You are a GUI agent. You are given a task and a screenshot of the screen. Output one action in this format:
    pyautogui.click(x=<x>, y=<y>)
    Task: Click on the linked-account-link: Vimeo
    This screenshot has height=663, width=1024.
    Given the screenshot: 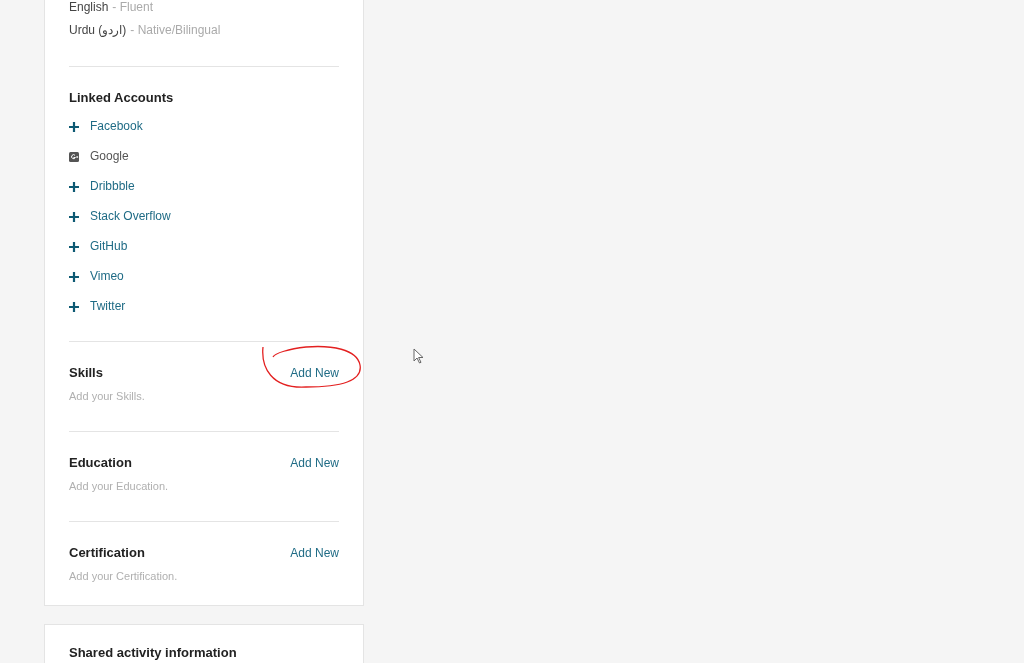 What is the action you would take?
    pyautogui.click(x=204, y=276)
    